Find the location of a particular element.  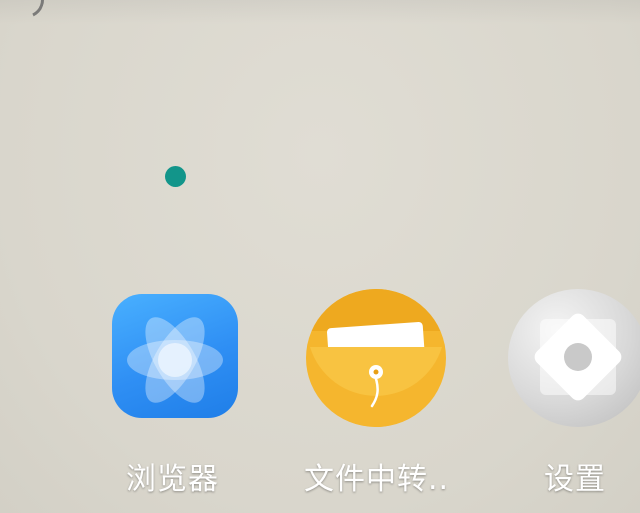

settings-gear-icon is located at coordinates (574, 358).